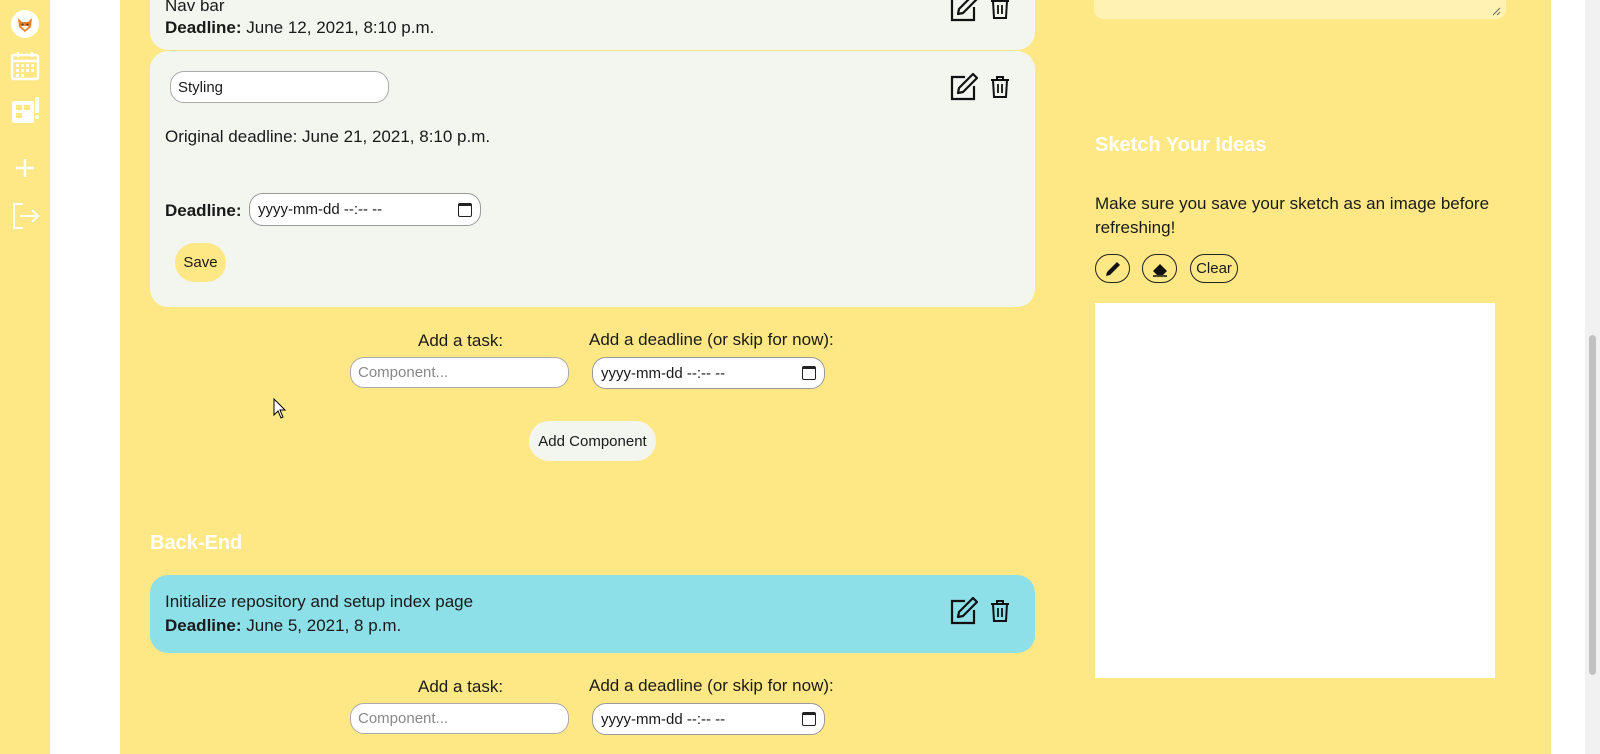  Describe the element at coordinates (280, 411) in the screenshot. I see `mouse-cursor-icon` at that location.